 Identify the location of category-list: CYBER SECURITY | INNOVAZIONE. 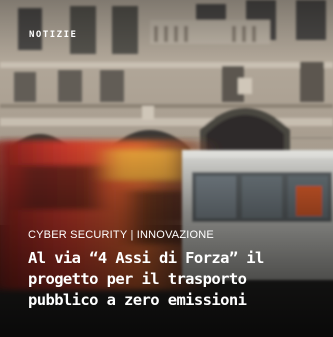
(121, 235).